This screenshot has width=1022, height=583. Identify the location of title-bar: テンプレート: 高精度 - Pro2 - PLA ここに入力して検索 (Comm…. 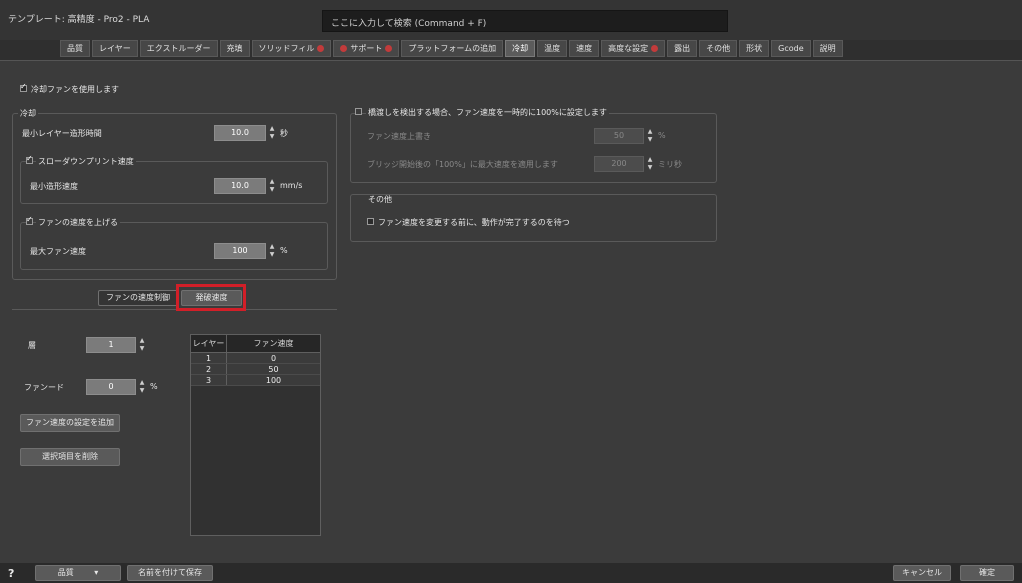
(511, 20).